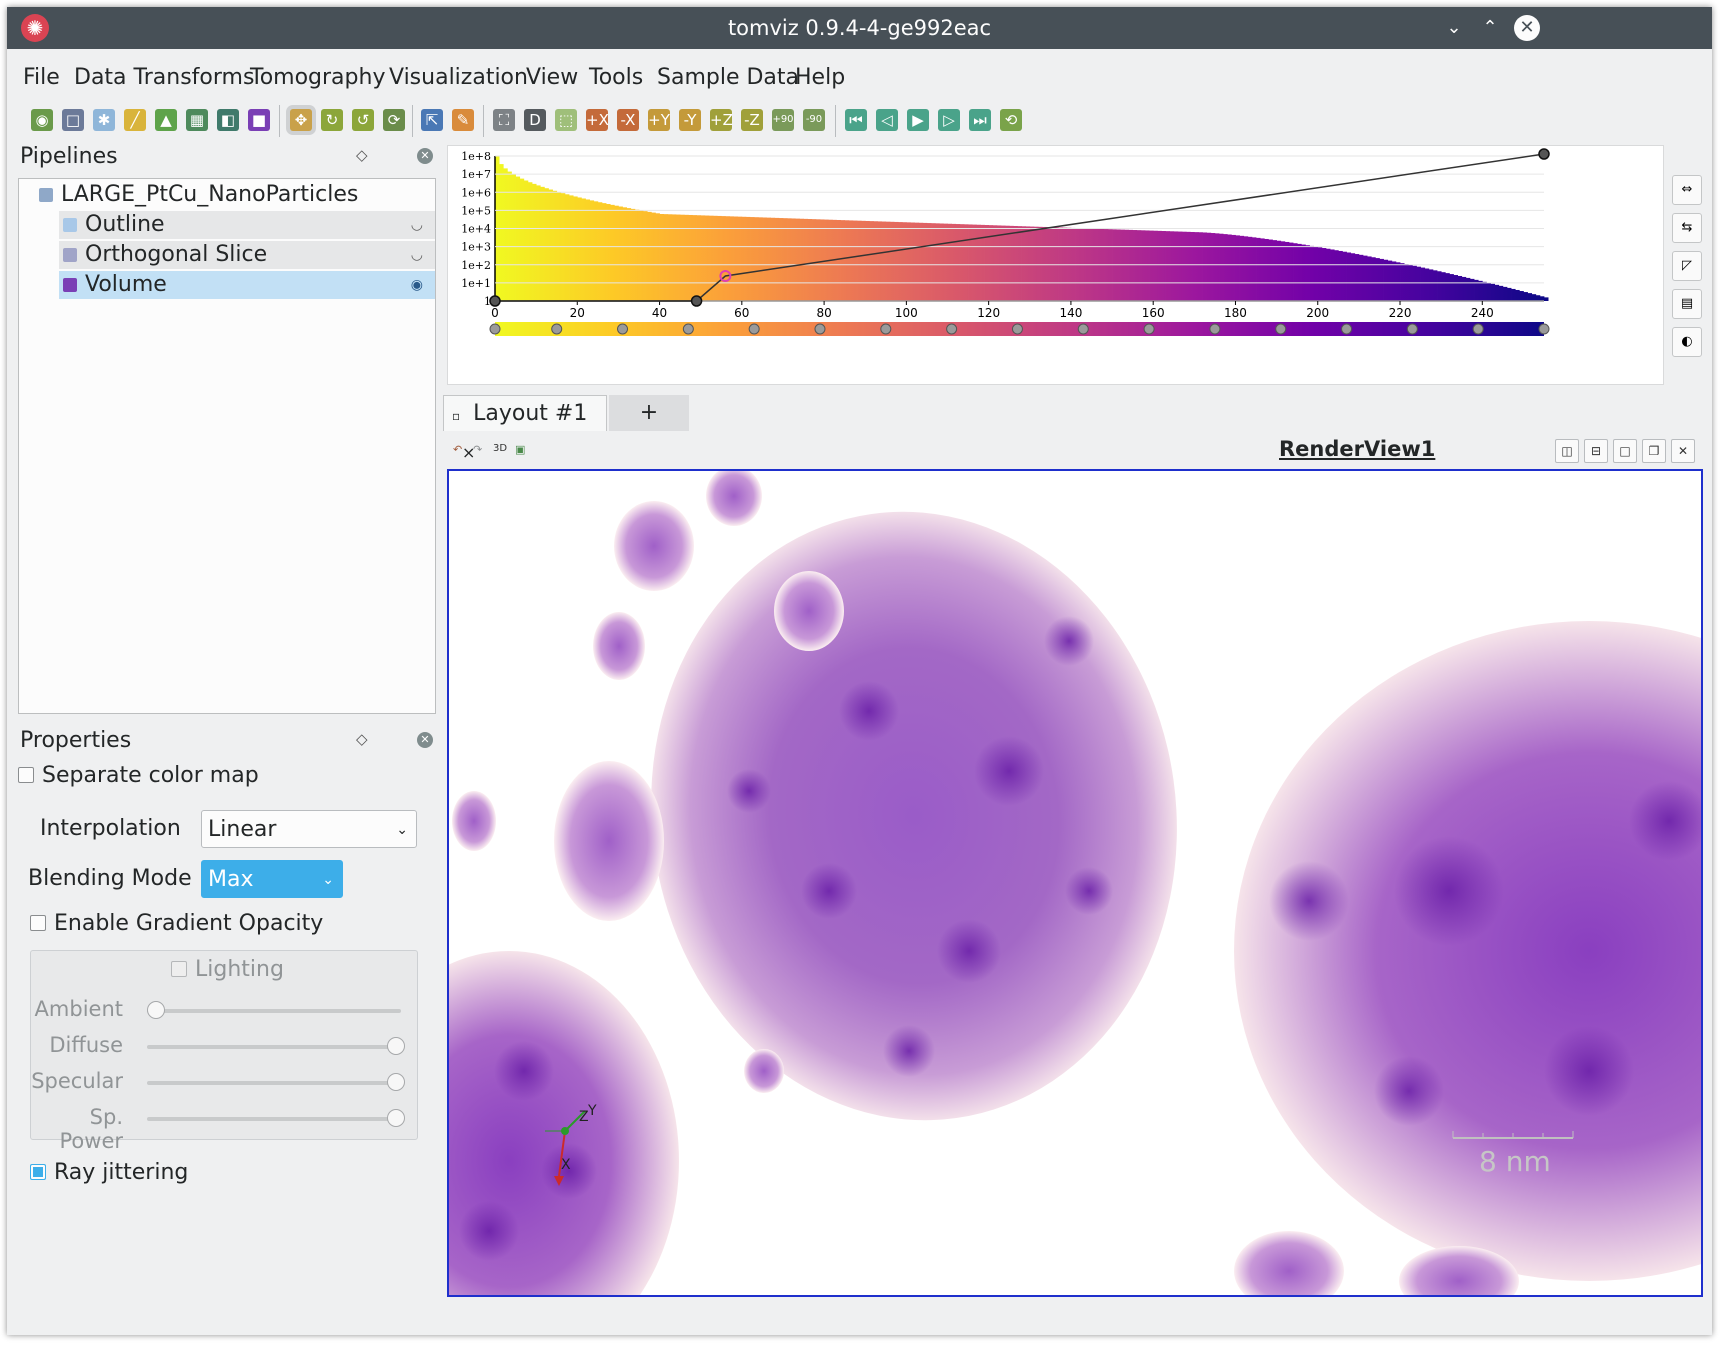 The image size is (1721, 1350). I want to click on menu-file: File, so click(41, 78).